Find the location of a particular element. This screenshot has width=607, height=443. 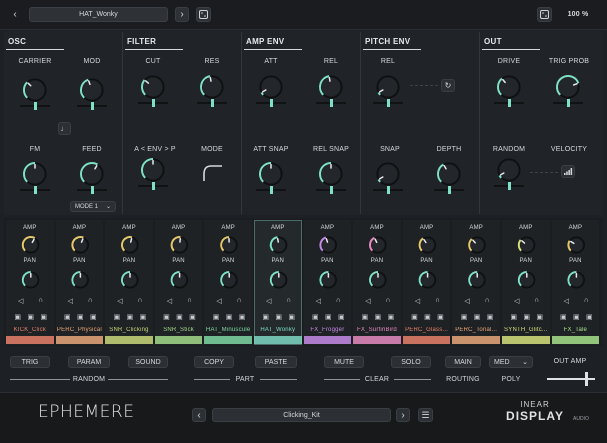

out-amp-slider-thumb is located at coordinates (586, 379).